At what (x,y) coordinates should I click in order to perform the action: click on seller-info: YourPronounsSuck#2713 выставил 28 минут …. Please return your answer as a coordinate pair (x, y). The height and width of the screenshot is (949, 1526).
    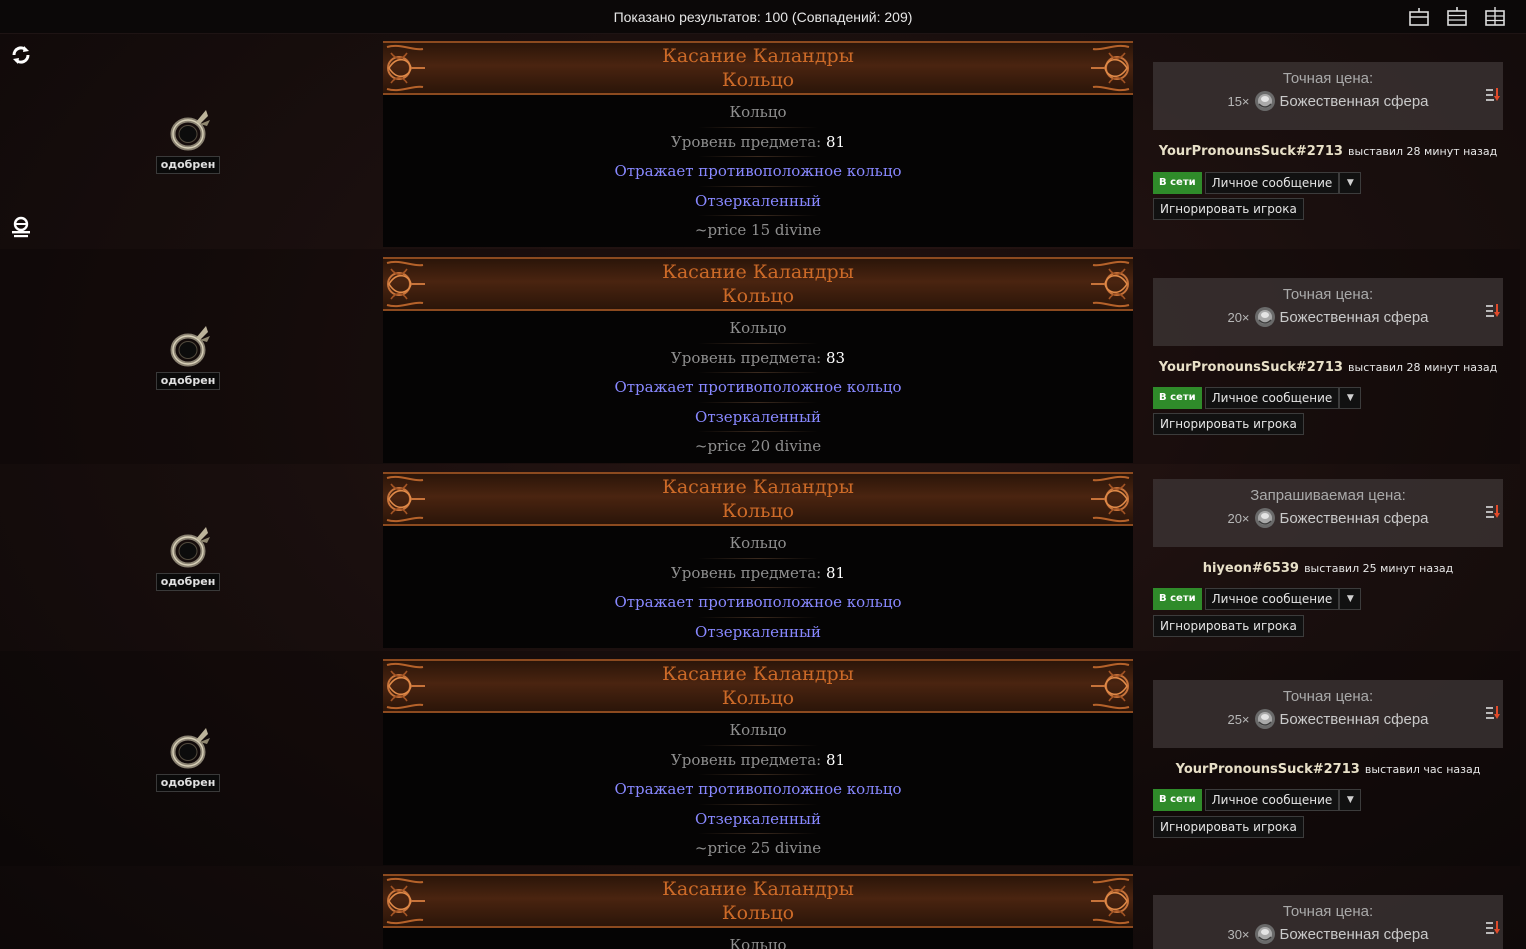
    Looking at the image, I should click on (1328, 365).